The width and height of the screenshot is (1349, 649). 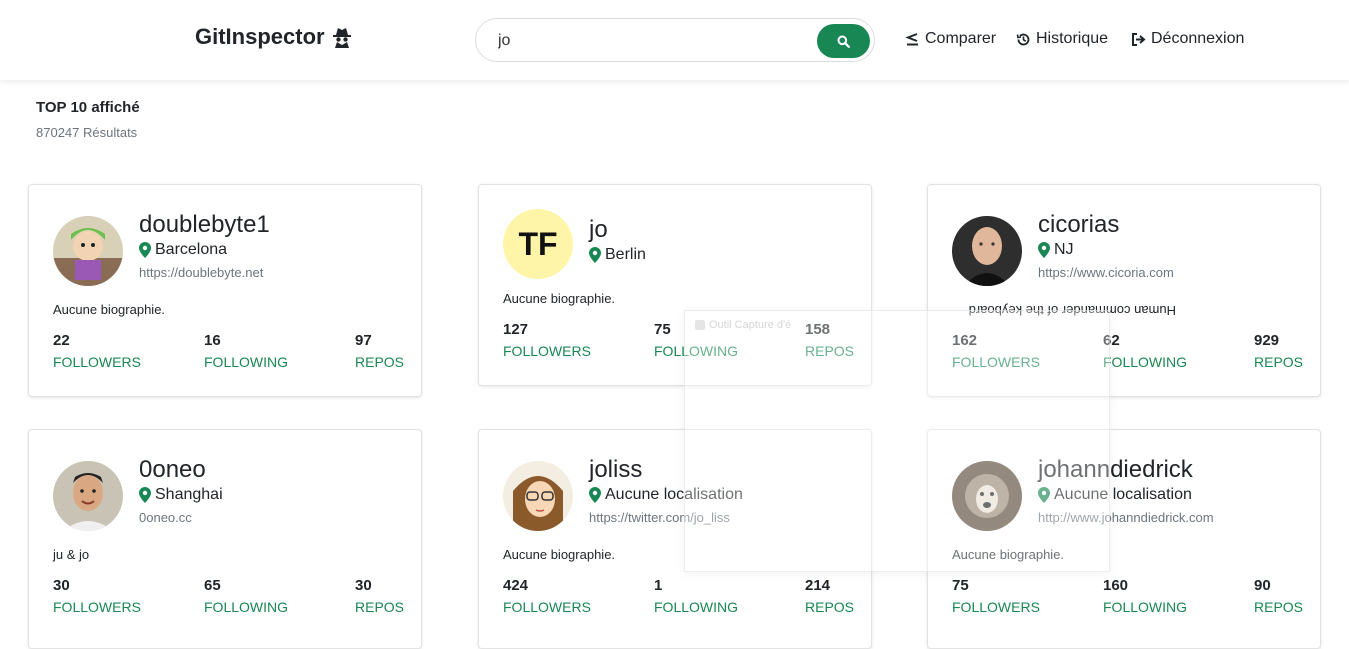 I want to click on search-bar, so click(x=675, y=40).